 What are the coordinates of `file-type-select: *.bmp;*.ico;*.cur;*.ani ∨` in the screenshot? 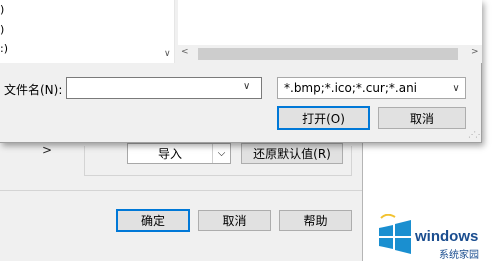 It's located at (371, 88).